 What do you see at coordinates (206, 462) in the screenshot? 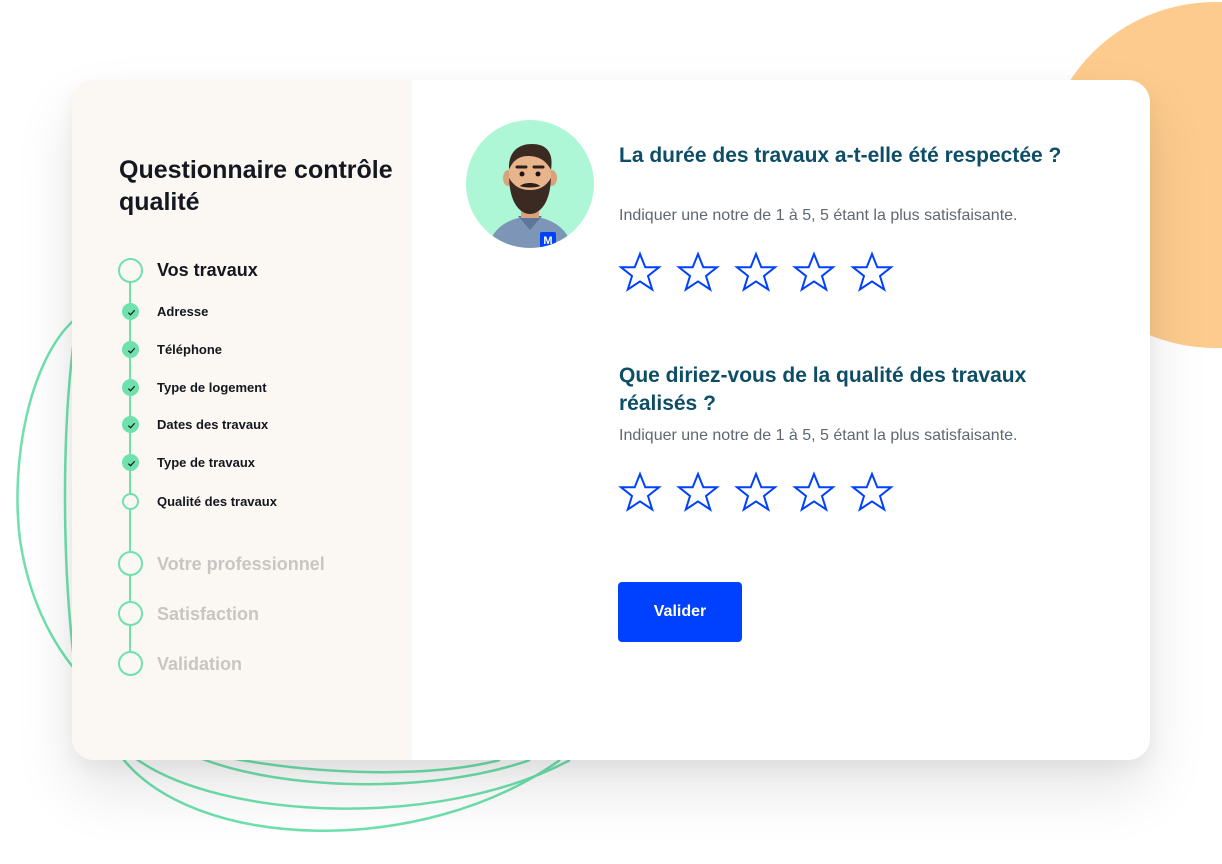
I see `substep-label: Type de travaux` at bounding box center [206, 462].